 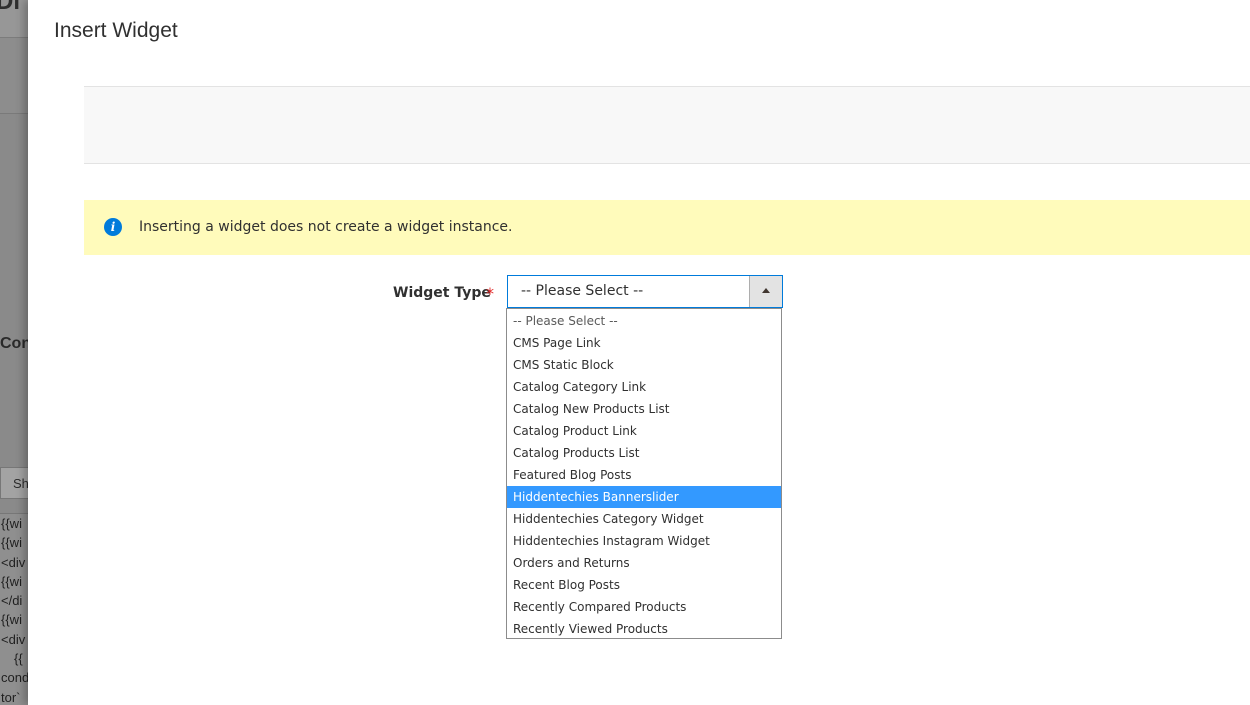 I want to click on dropdown-option: Hiddentechies Category Widget, so click(x=644, y=519).